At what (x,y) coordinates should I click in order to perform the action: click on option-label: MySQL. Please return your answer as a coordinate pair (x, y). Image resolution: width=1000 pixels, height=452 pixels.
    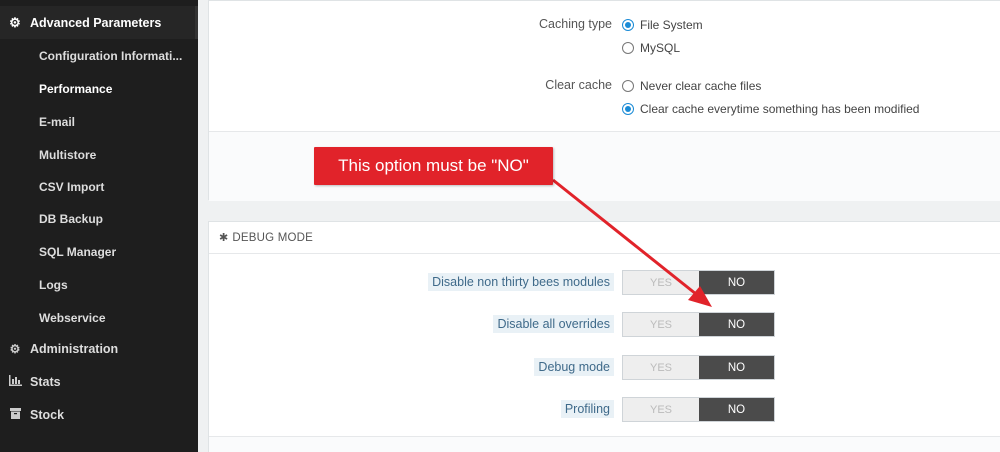
    Looking at the image, I should click on (660, 48).